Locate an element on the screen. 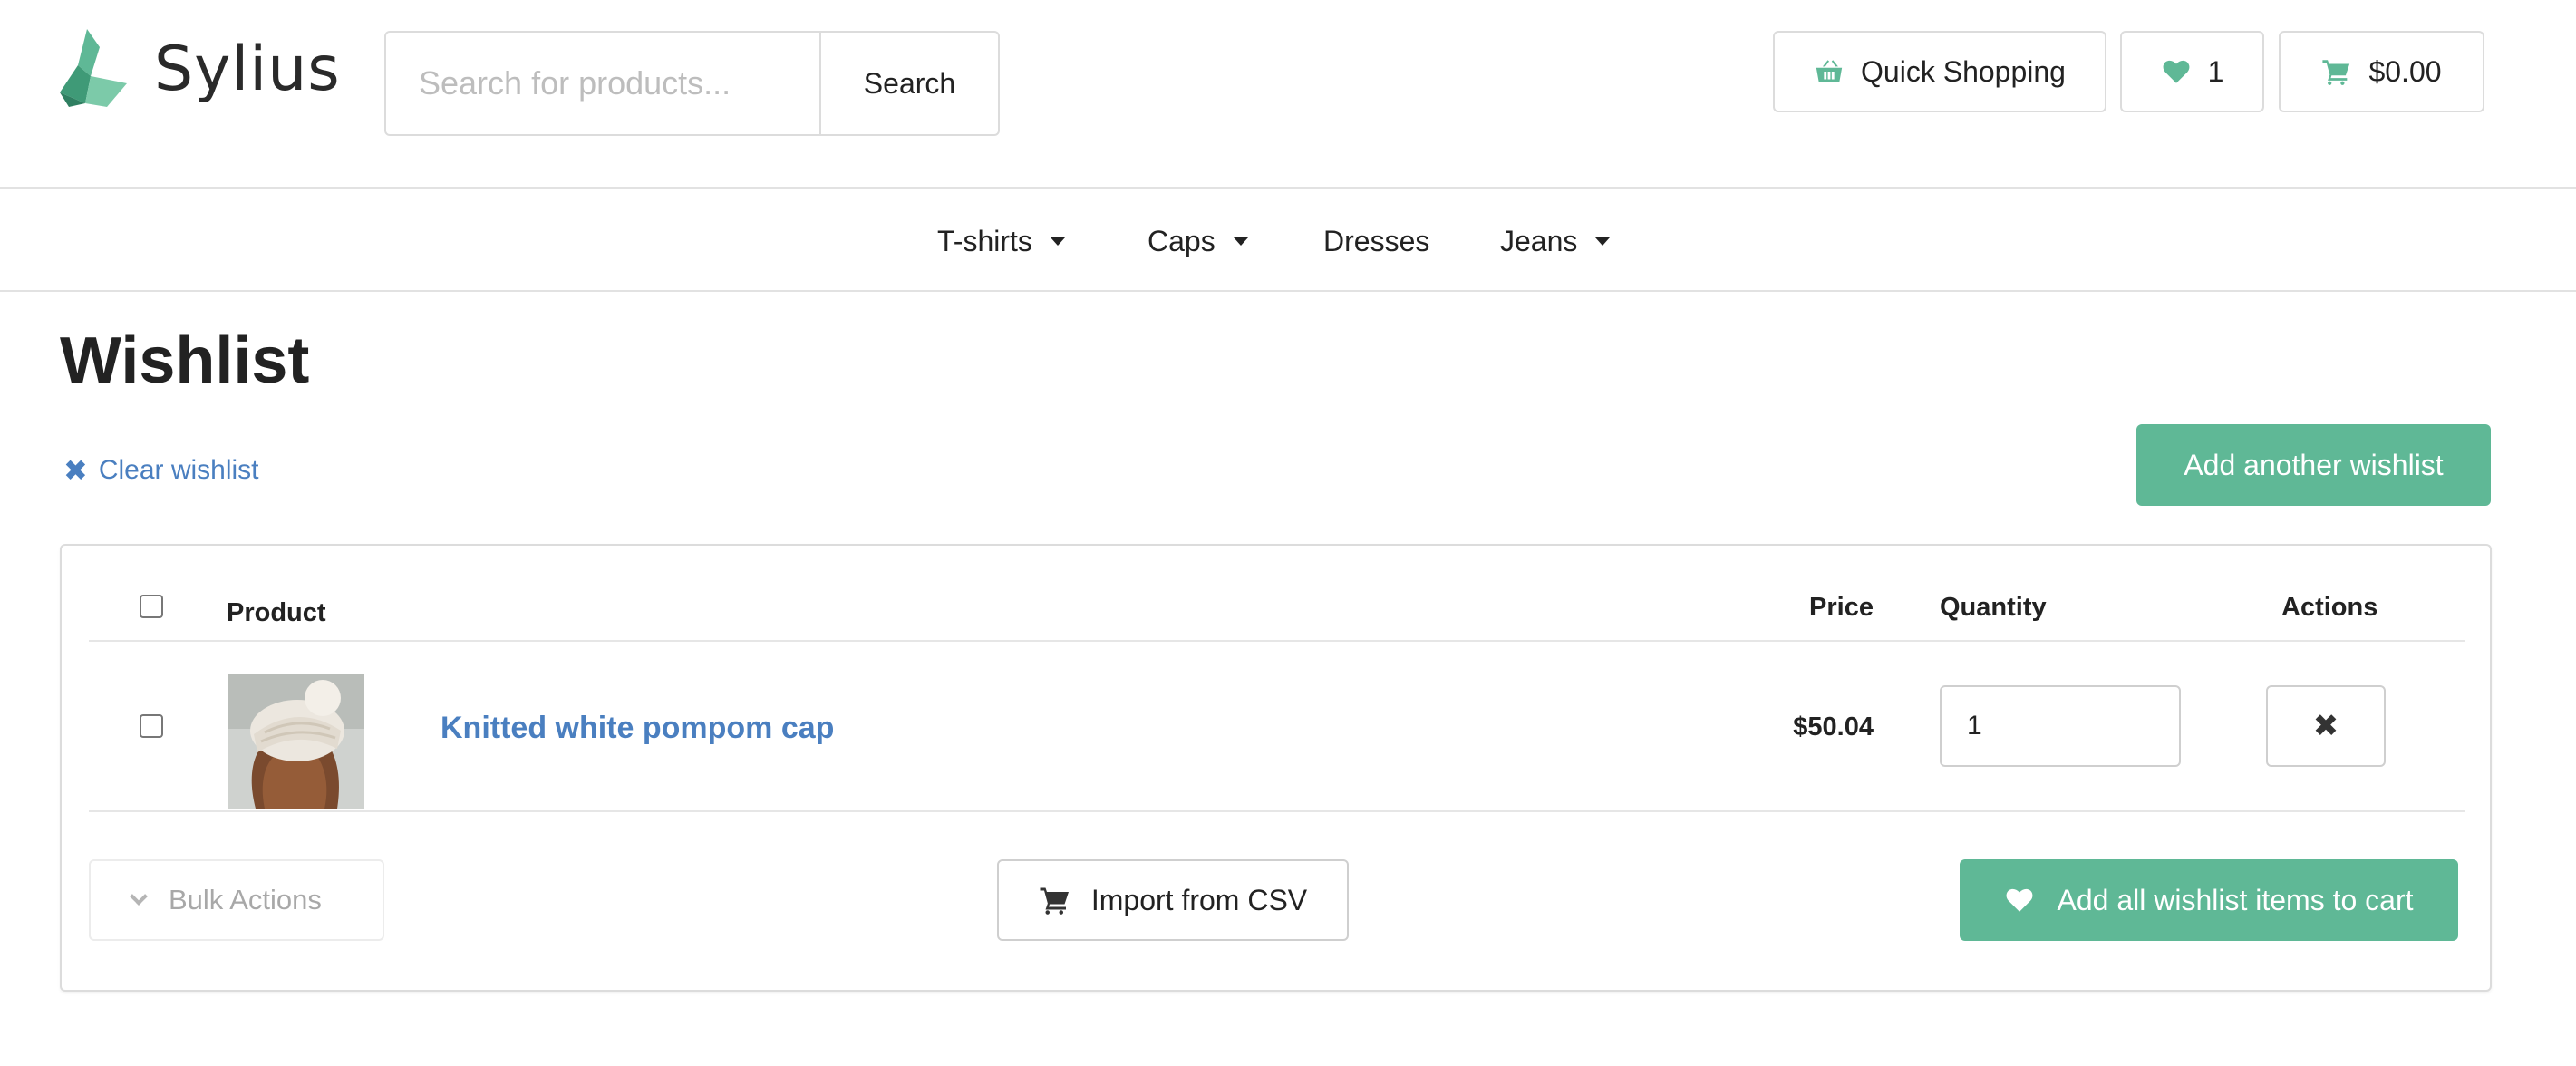 Image resolution: width=2576 pixels, height=1066 pixels. product-name-link: Knitted white pompom cap is located at coordinates (637, 728).